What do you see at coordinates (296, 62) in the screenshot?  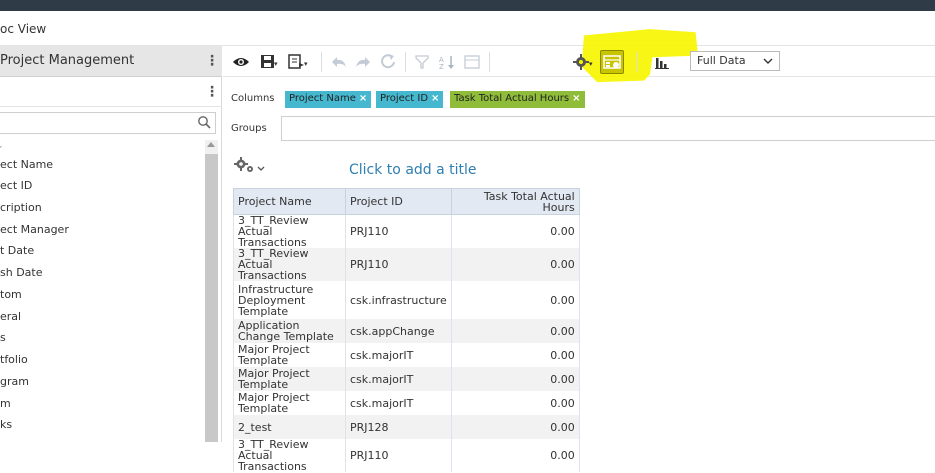 I see `export-icon` at bounding box center [296, 62].